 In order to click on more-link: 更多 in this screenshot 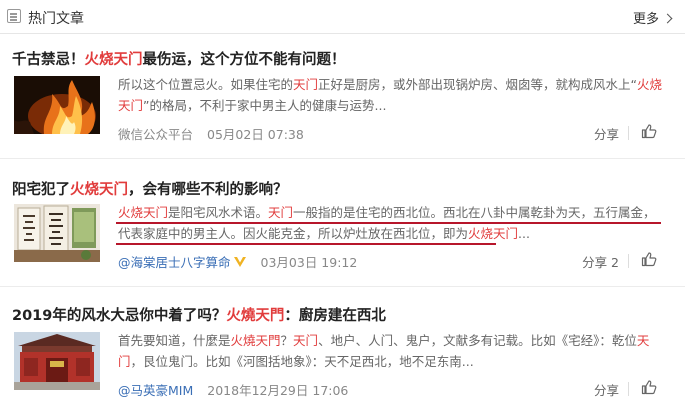, I will do `click(652, 17)`.